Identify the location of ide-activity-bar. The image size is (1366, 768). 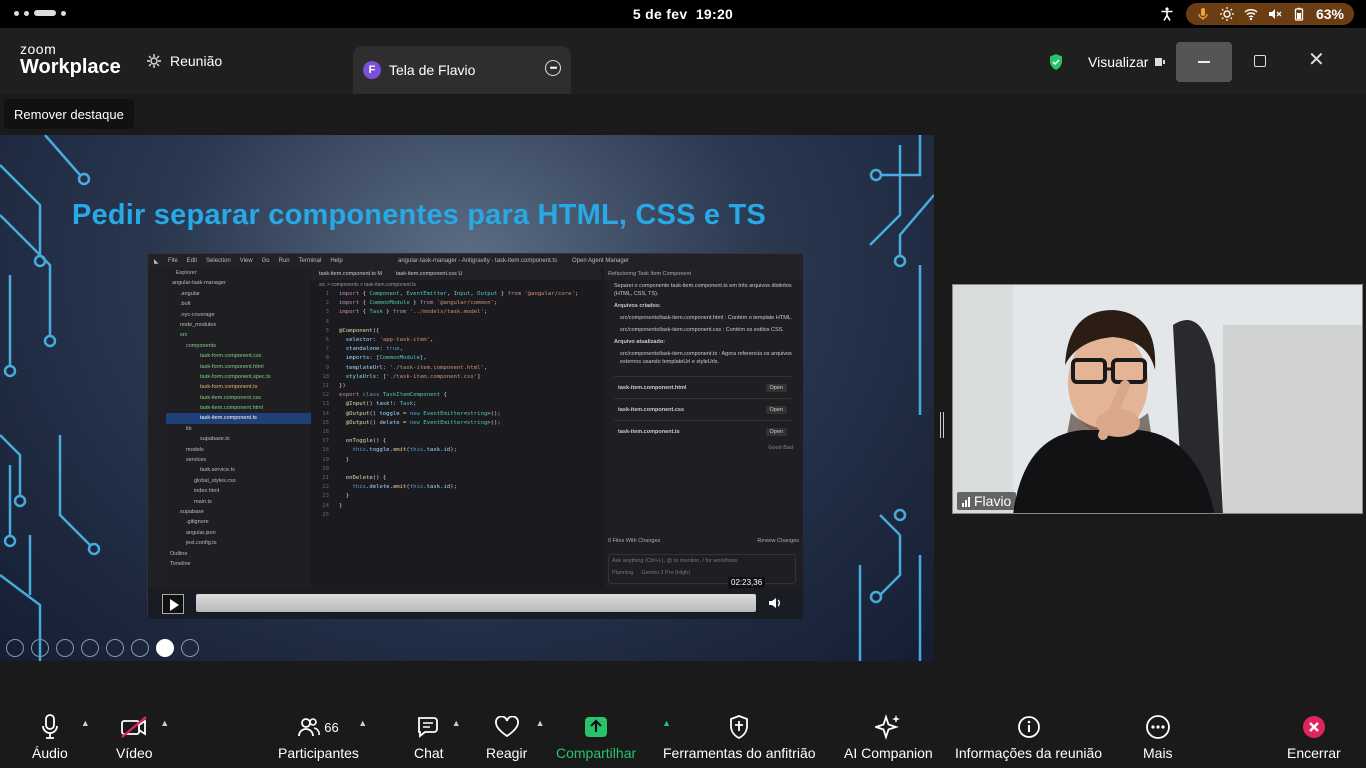
(157, 428).